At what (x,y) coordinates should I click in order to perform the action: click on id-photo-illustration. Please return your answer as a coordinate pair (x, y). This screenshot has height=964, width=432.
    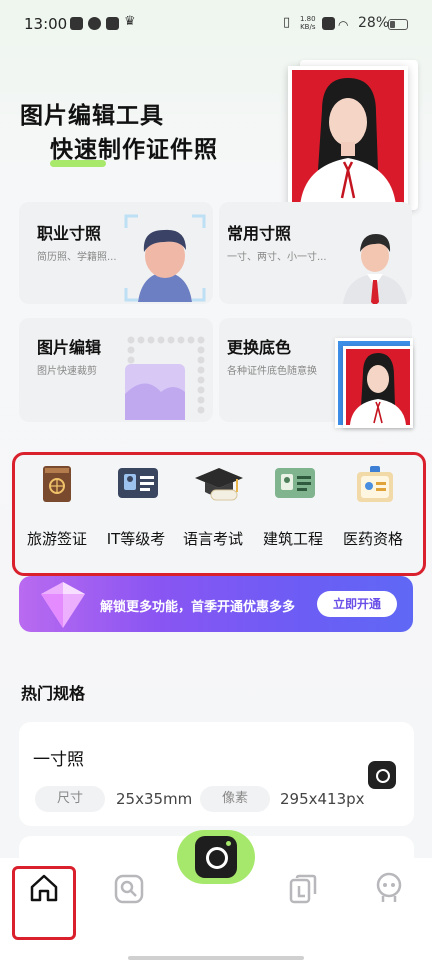
    Looking at the image, I should click on (348, 138).